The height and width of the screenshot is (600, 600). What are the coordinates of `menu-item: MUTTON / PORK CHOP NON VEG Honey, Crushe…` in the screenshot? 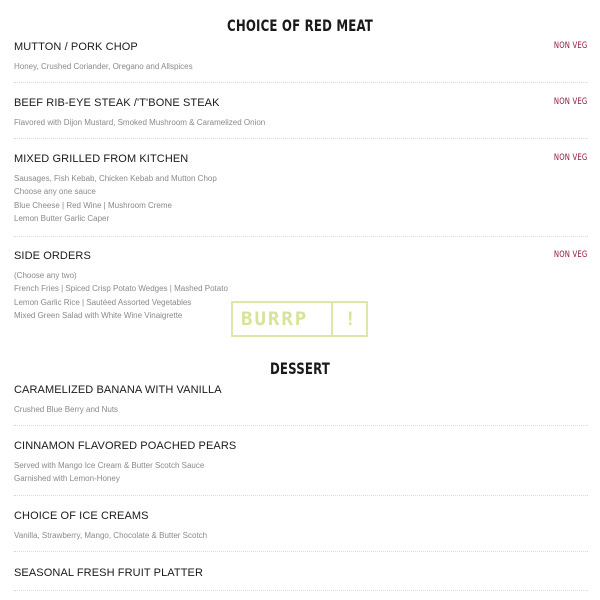 It's located at (301, 61).